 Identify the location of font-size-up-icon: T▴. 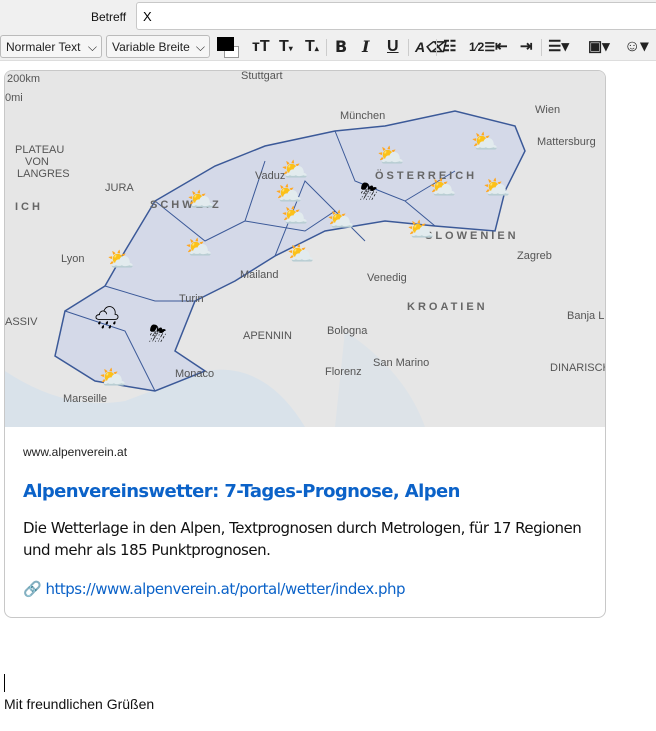
(312, 48).